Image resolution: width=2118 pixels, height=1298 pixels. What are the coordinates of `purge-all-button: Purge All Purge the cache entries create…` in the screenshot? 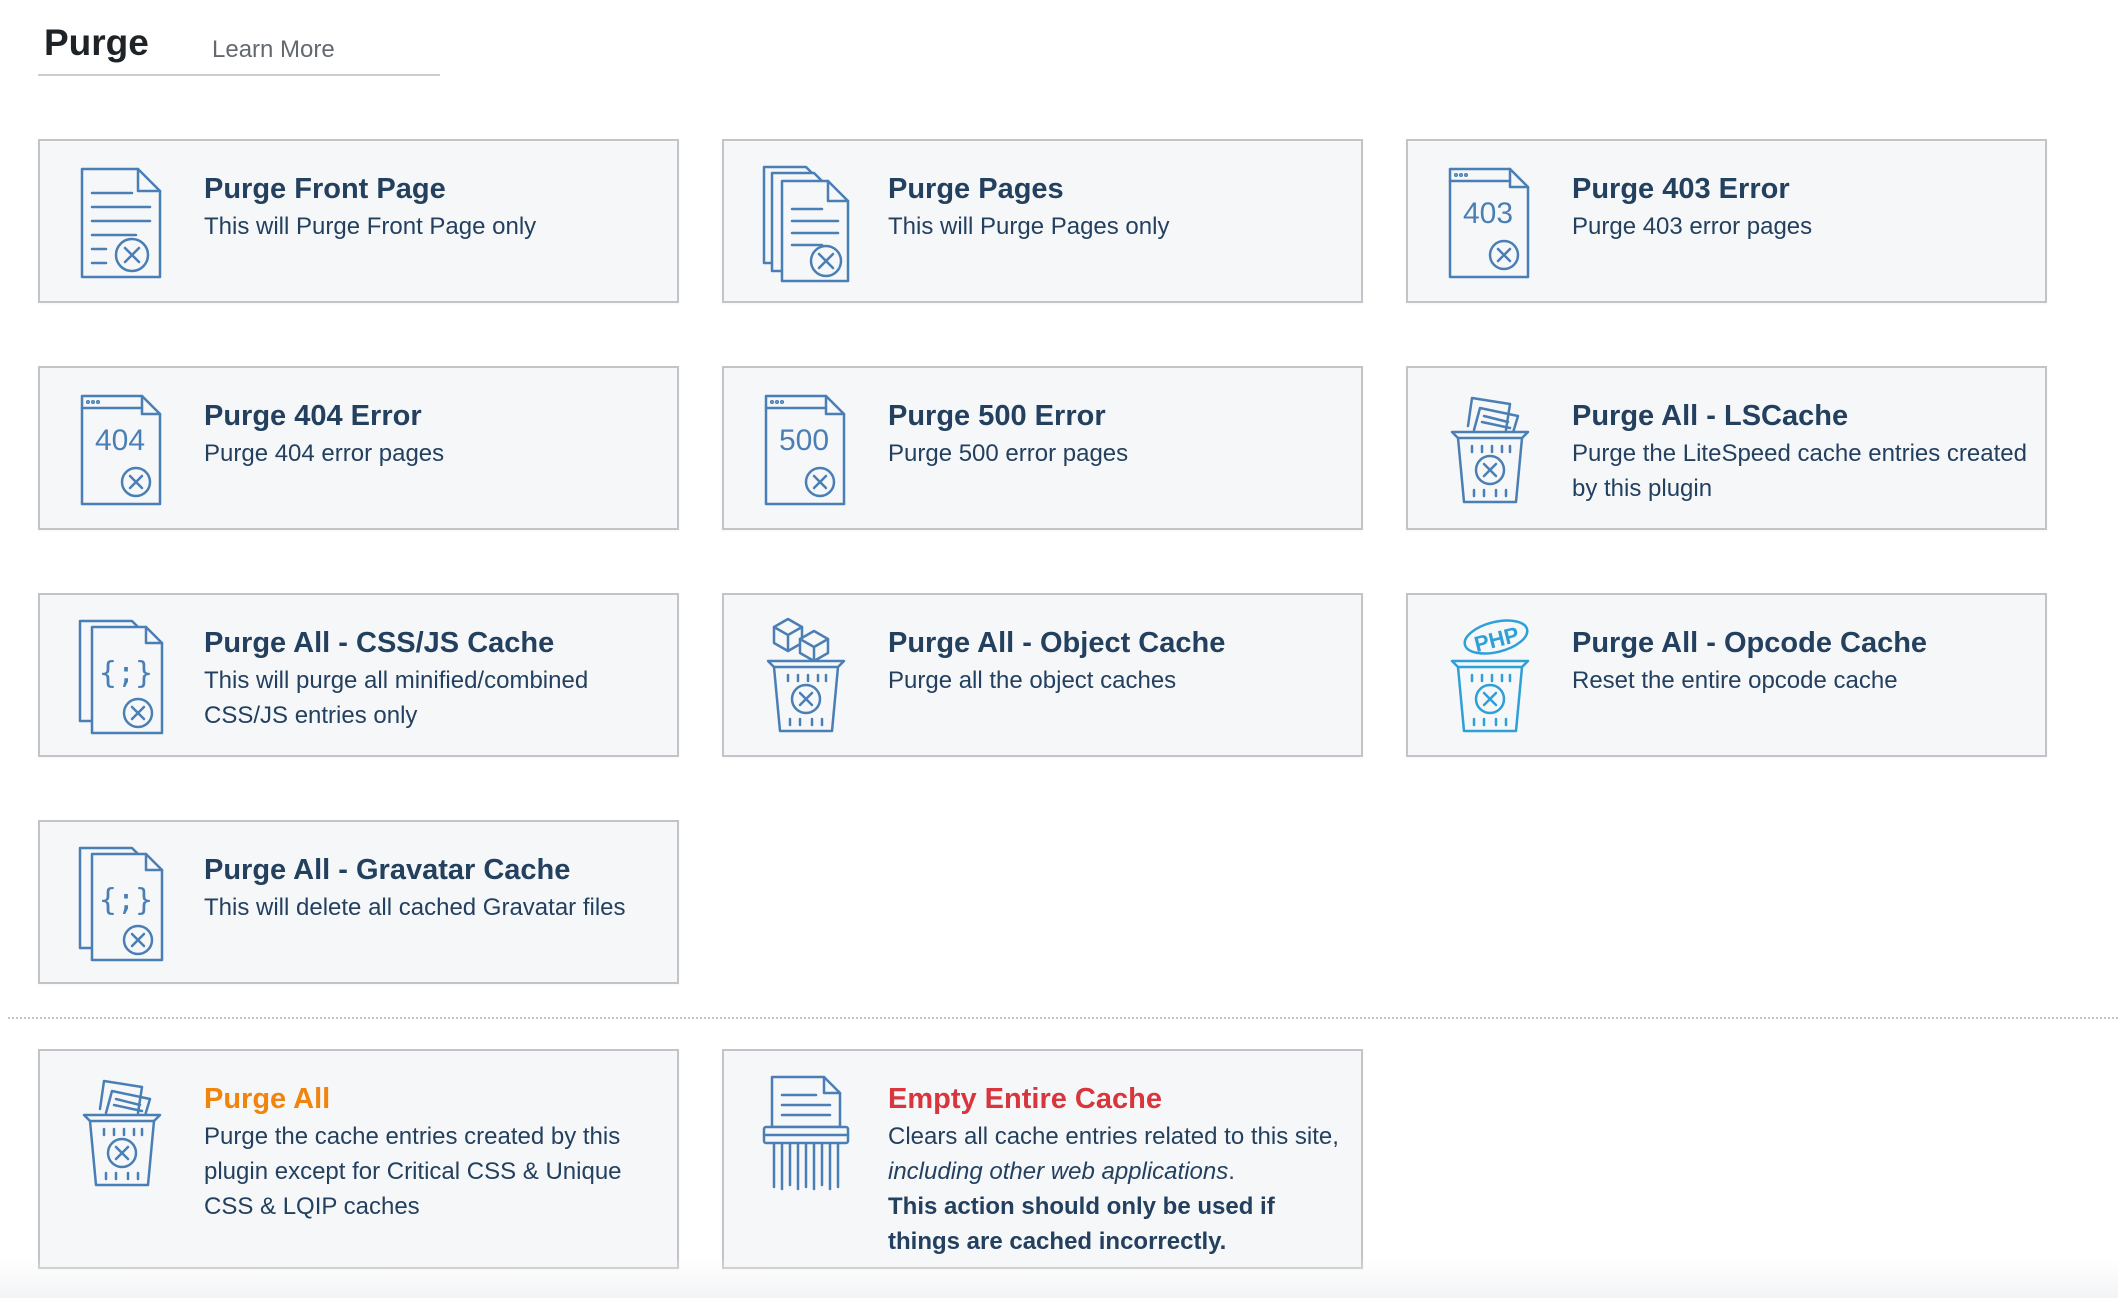 It's located at (358, 1159).